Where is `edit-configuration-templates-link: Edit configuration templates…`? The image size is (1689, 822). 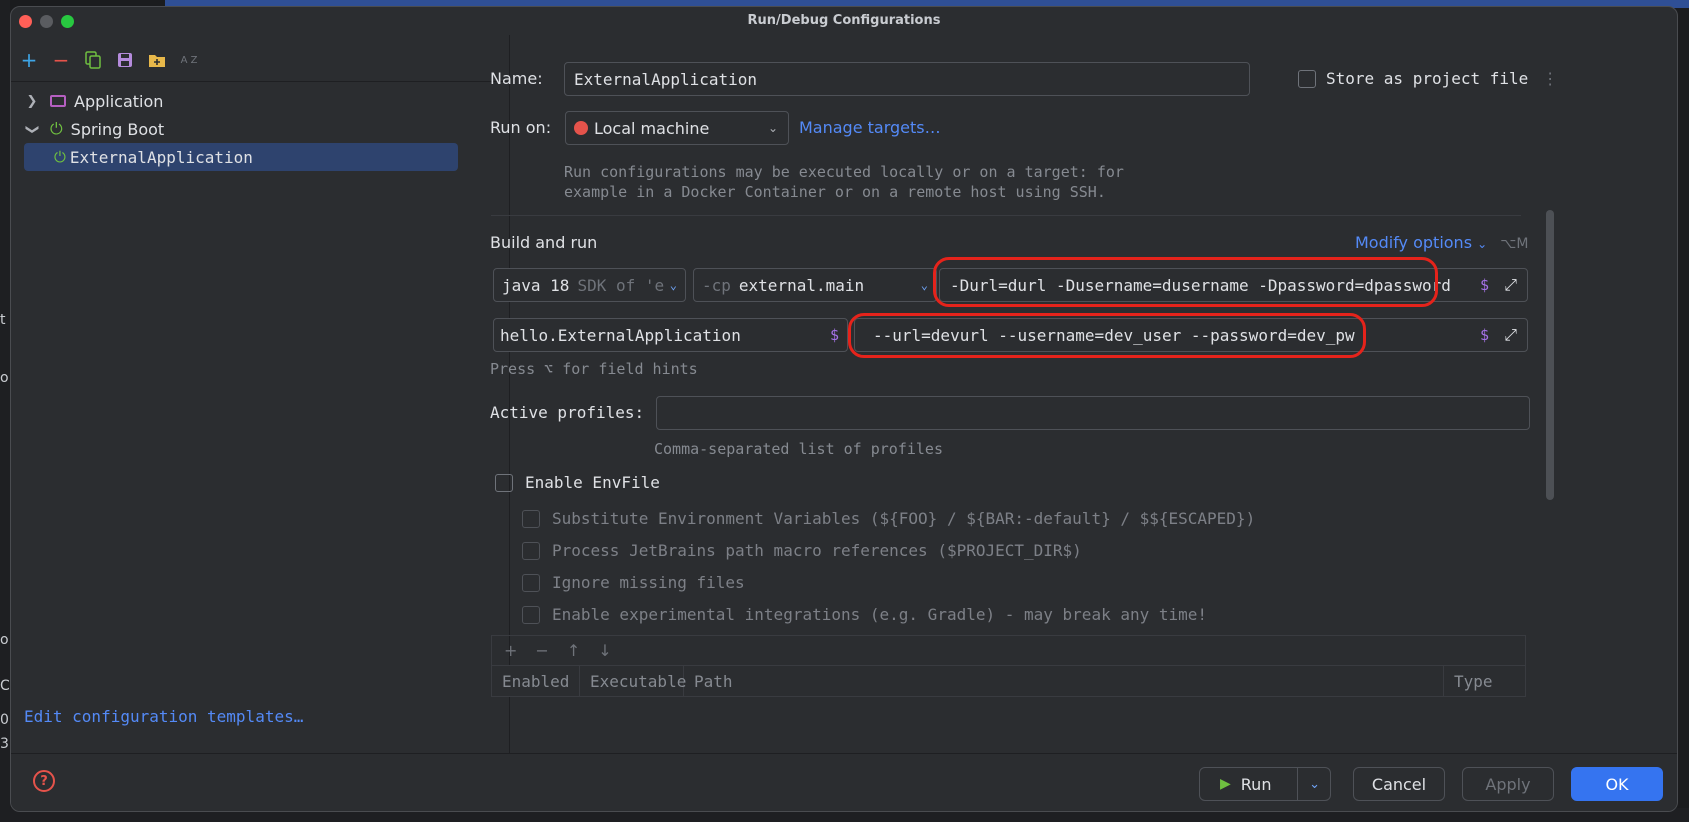 edit-configuration-templates-link: Edit configuration templates… is located at coordinates (163, 716).